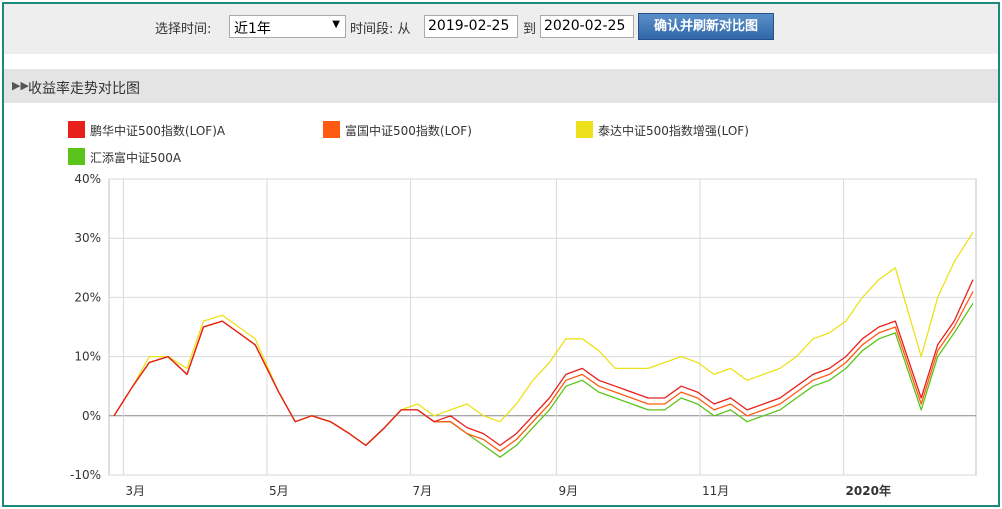 Image resolution: width=1002 pixels, height=509 pixels. I want to click on y-tick-label: 20%, so click(87, 297).